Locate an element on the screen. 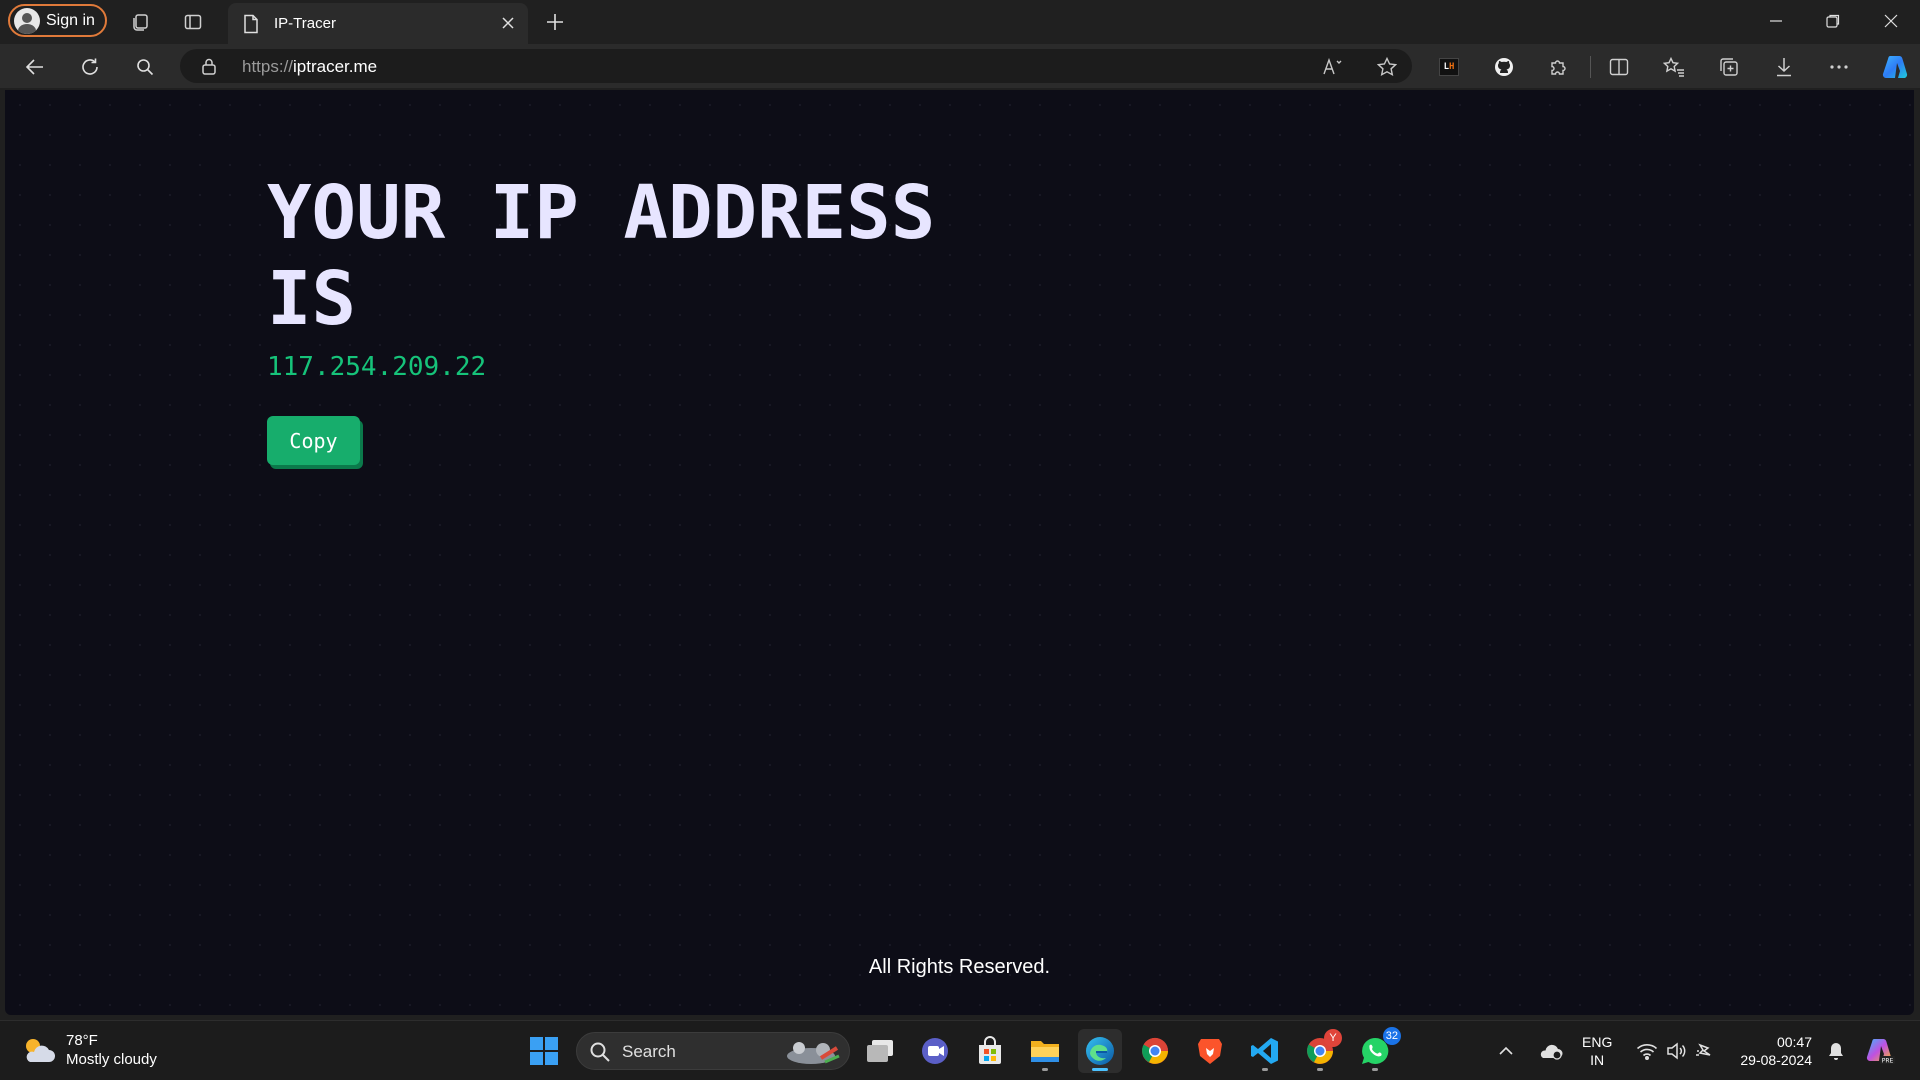 This screenshot has width=1920, height=1080. chrome-profile-badge: Y is located at coordinates (1333, 1038).